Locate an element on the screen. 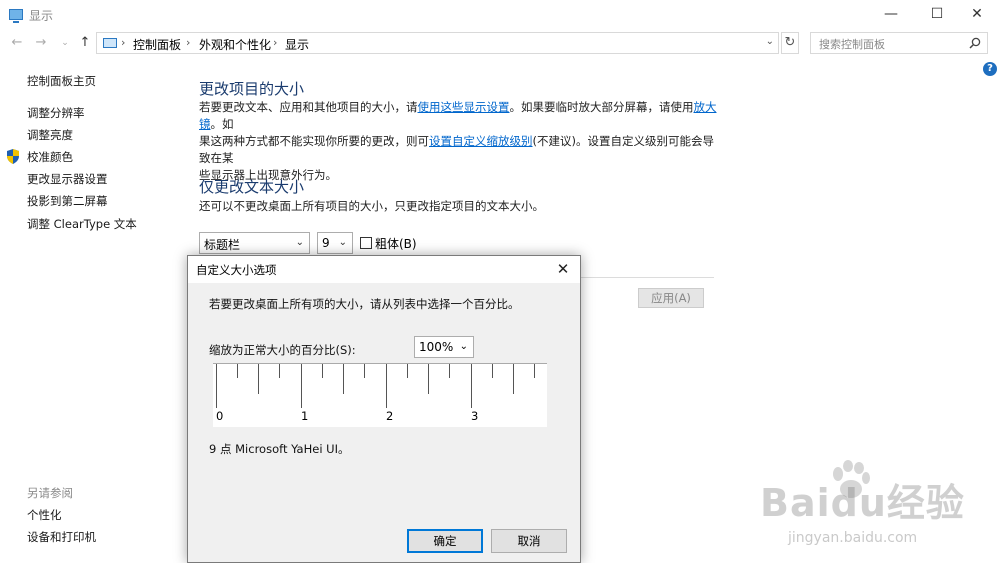 Image resolution: width=1000 pixels, height=563 pixels. ruler-number: 2 is located at coordinates (390, 416).